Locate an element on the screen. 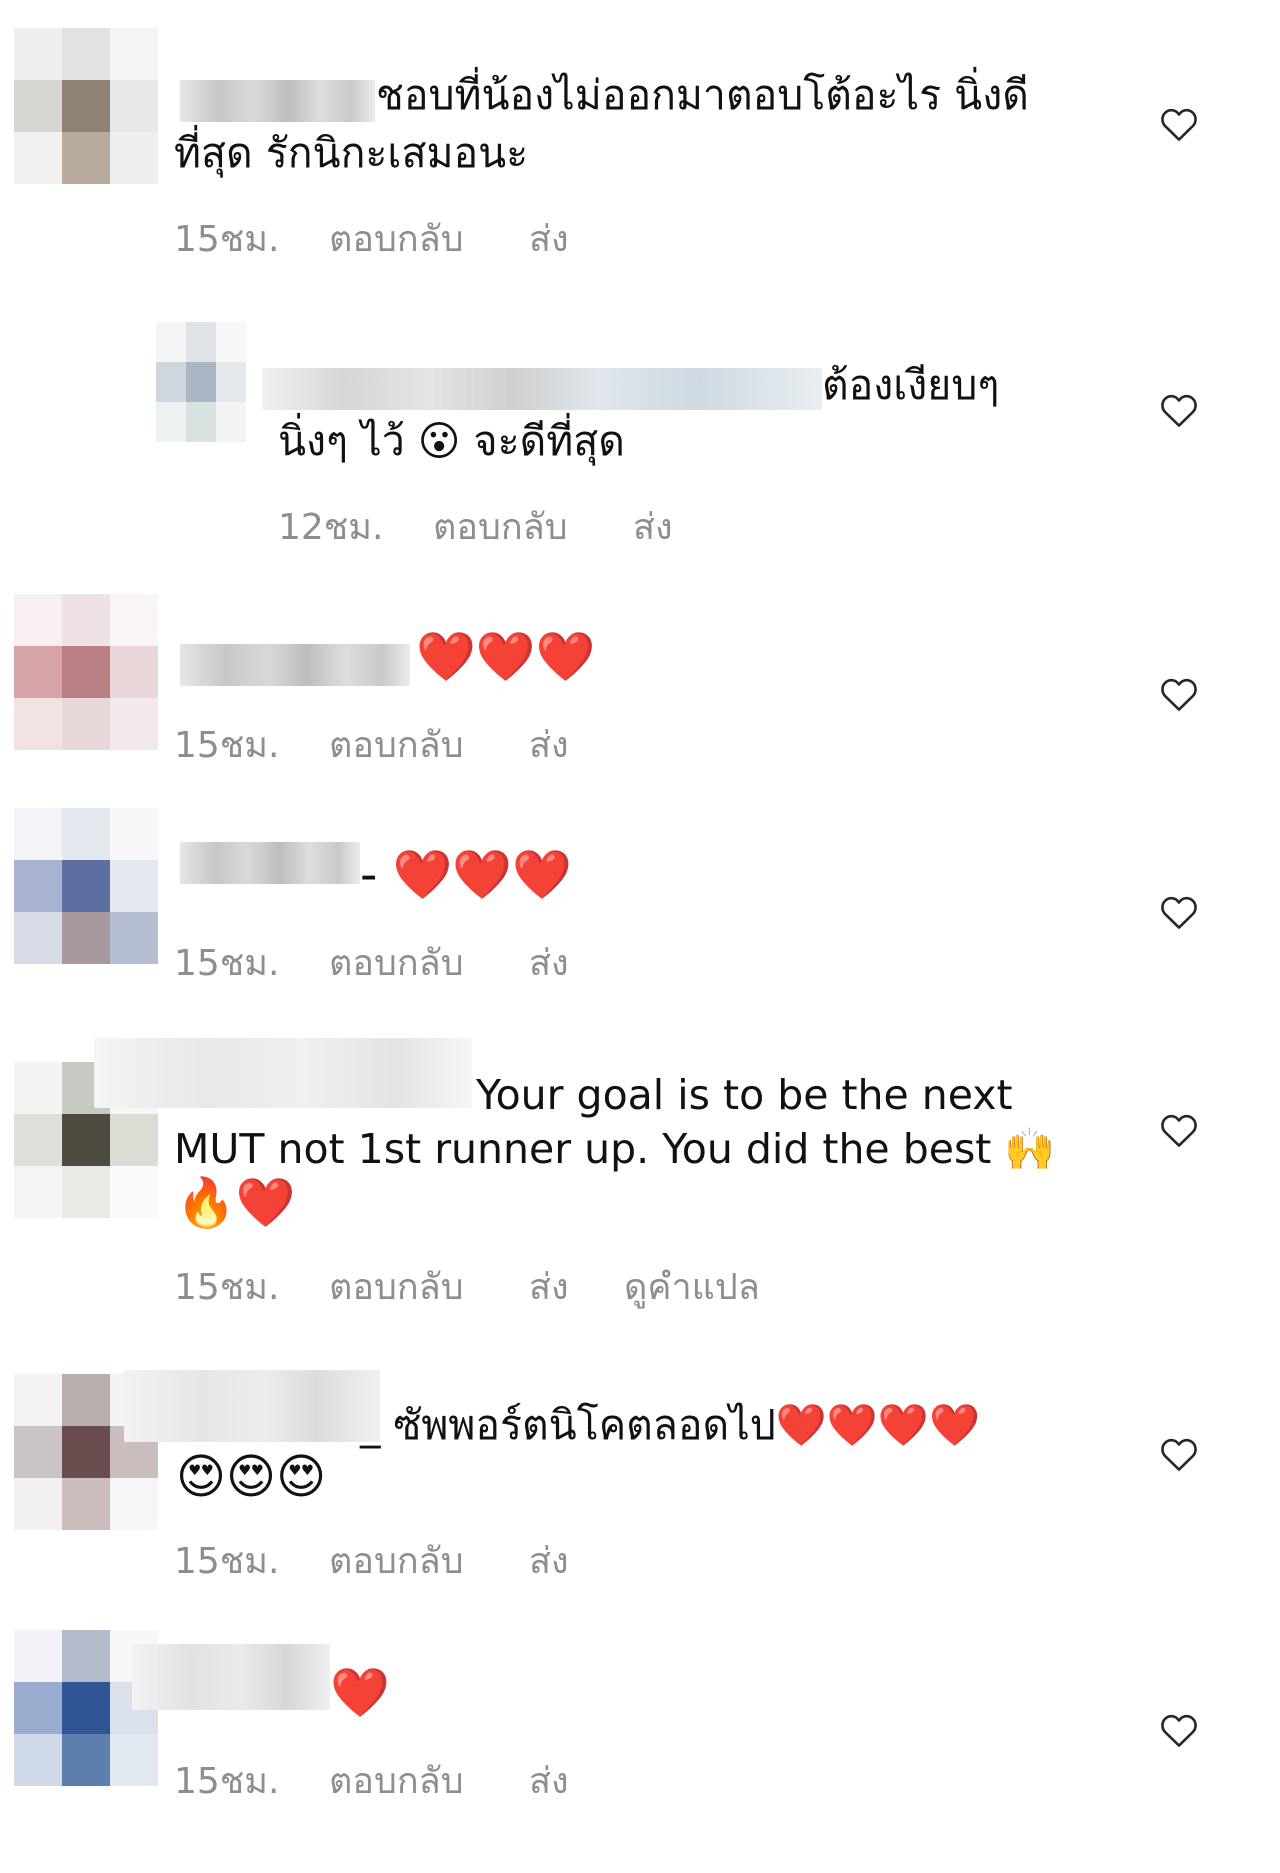  see-translation-button: ดูคำแปล is located at coordinates (692, 1286).